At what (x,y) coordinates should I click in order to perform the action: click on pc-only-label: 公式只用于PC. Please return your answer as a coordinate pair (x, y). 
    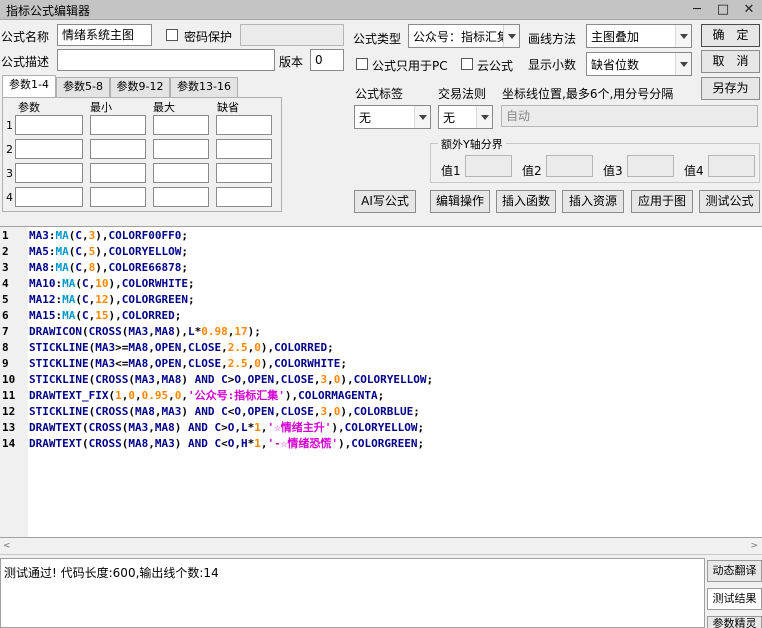
    Looking at the image, I should click on (410, 66).